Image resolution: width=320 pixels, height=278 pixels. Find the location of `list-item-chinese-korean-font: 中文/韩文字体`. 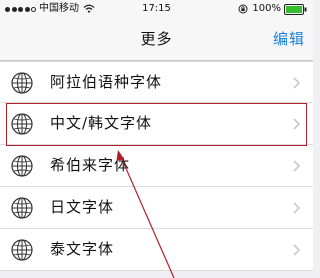

list-item-chinese-korean-font: 中文/韩文字体 is located at coordinates (156, 124).